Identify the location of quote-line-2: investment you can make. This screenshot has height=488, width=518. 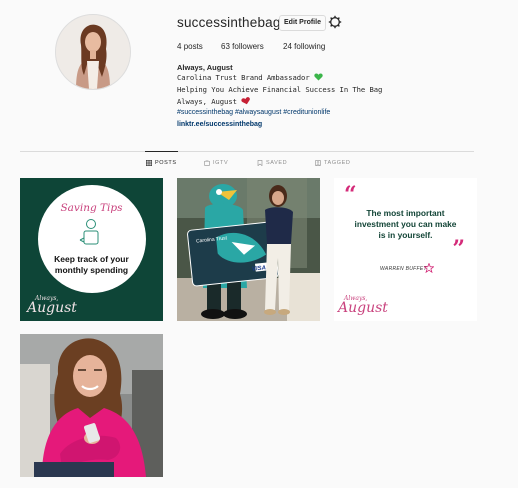
(405, 224).